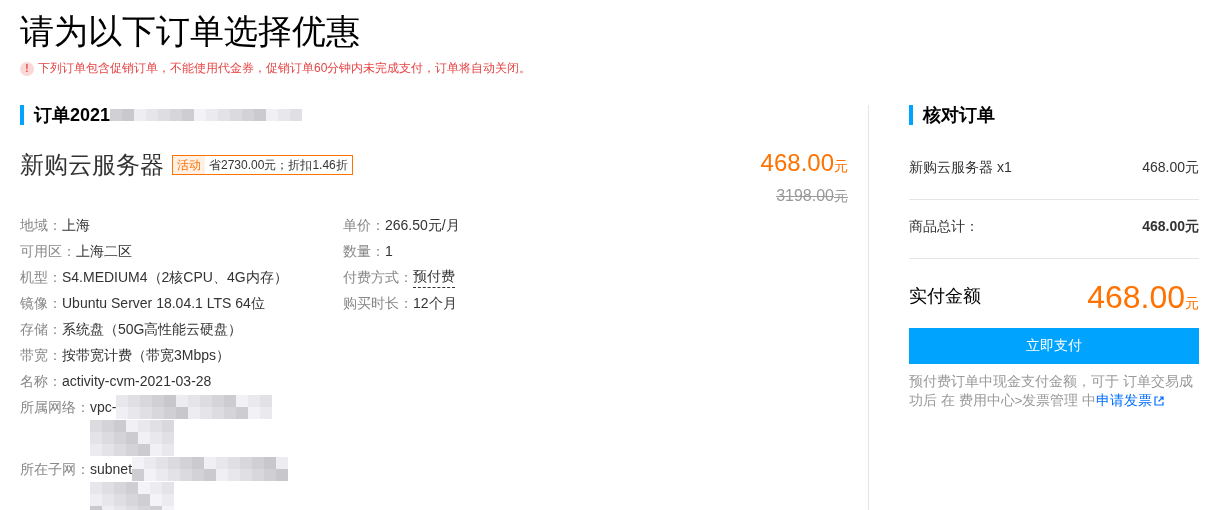  I want to click on detail-label: 所在子网：, so click(55, 469).